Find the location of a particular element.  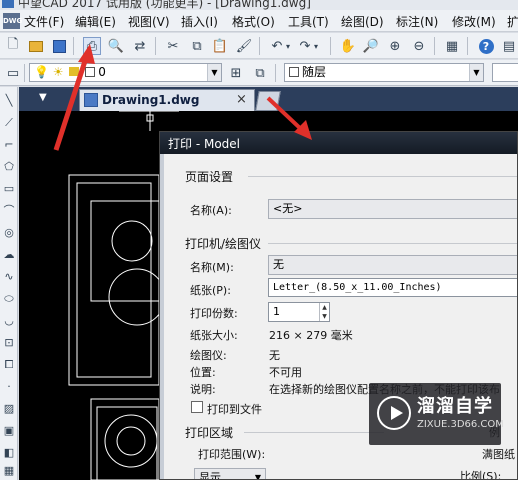

tab-drawing1: Drawing1.dwg × is located at coordinates (167, 100).